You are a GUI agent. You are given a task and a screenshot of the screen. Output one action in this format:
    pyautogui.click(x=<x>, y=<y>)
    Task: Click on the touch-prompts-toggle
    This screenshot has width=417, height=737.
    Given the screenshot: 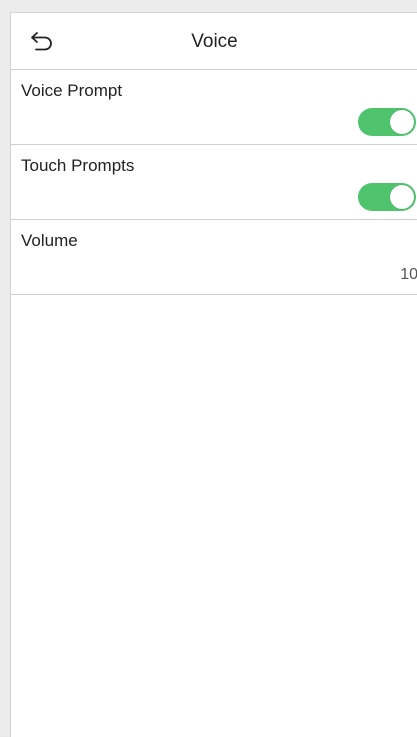 What is the action you would take?
    pyautogui.click(x=387, y=197)
    